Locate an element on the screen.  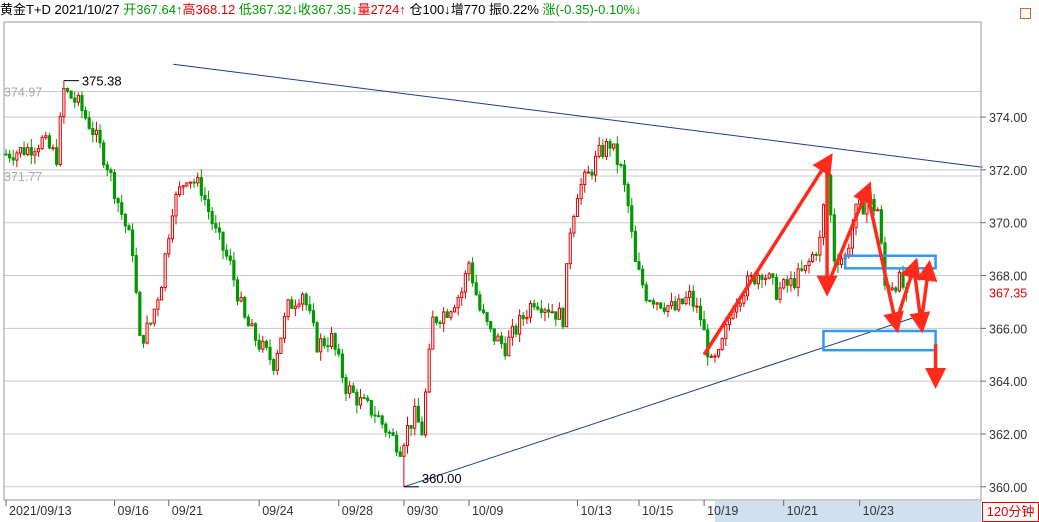
max-price-label: 375.38 is located at coordinates (102, 81).